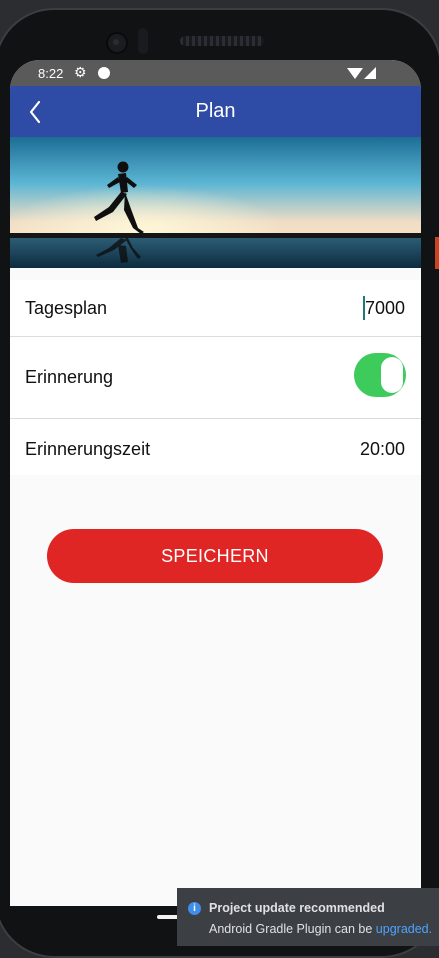 This screenshot has width=439, height=958. I want to click on save-button: SPEICHERN, so click(215, 556).